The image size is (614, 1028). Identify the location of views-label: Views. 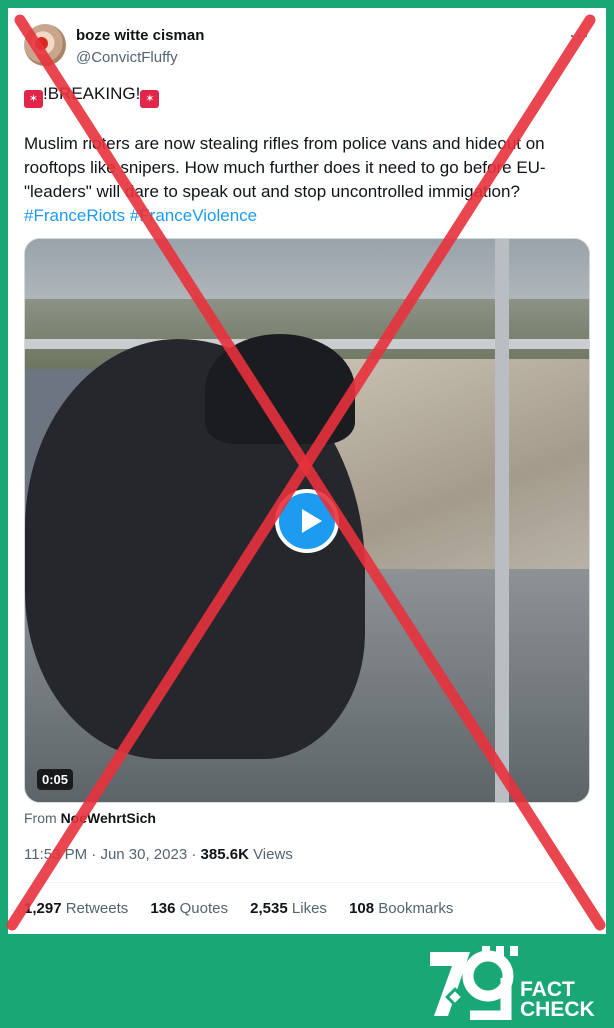
(273, 854).